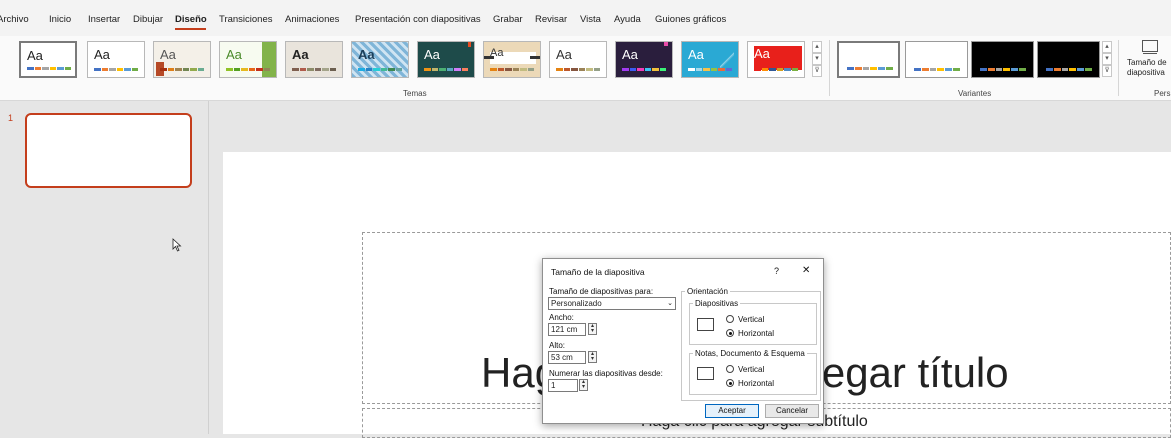 The height and width of the screenshot is (438, 1171). I want to click on slide-size-button: Tamaño de diapositiva, so click(1147, 62).